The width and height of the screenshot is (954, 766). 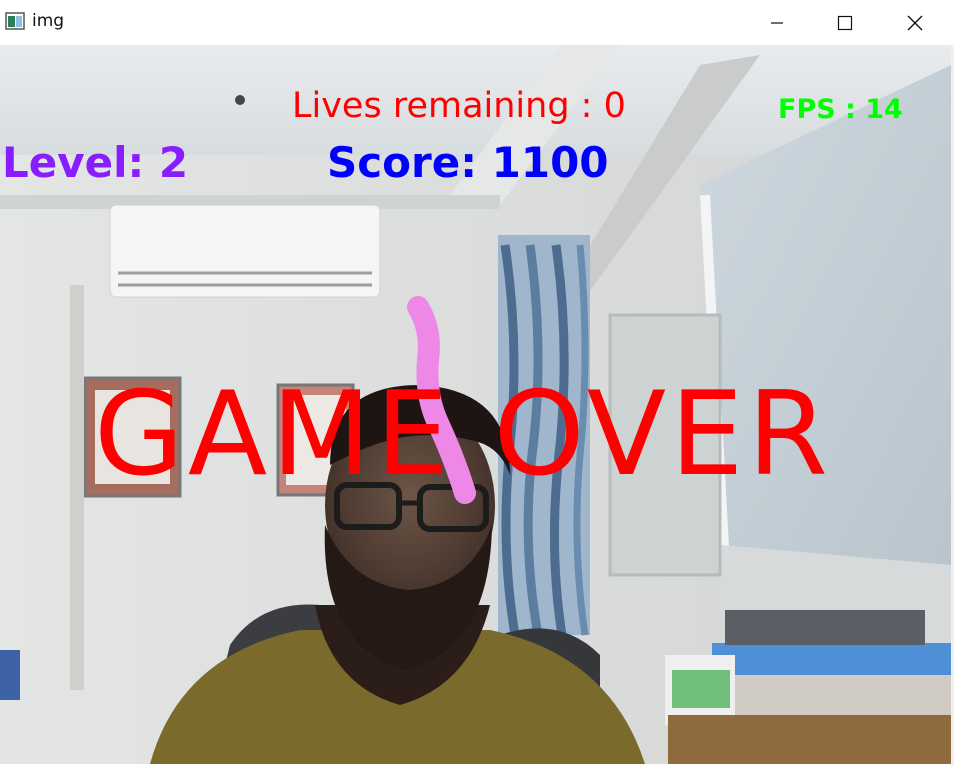 I want to click on ceiling-light, so click(x=240, y=100).